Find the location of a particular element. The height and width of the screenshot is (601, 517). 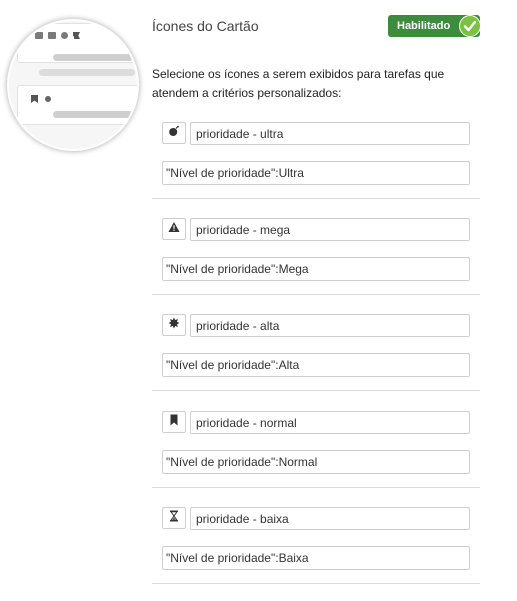

link-icon is located at coordinates (39, 35).